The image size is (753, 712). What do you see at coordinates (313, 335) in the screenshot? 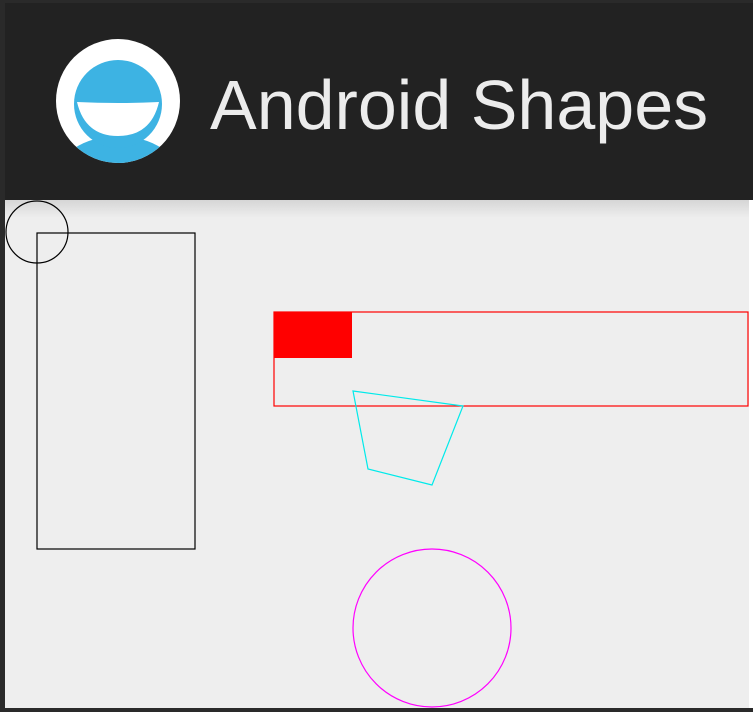
I see `red-filled-square` at bounding box center [313, 335].